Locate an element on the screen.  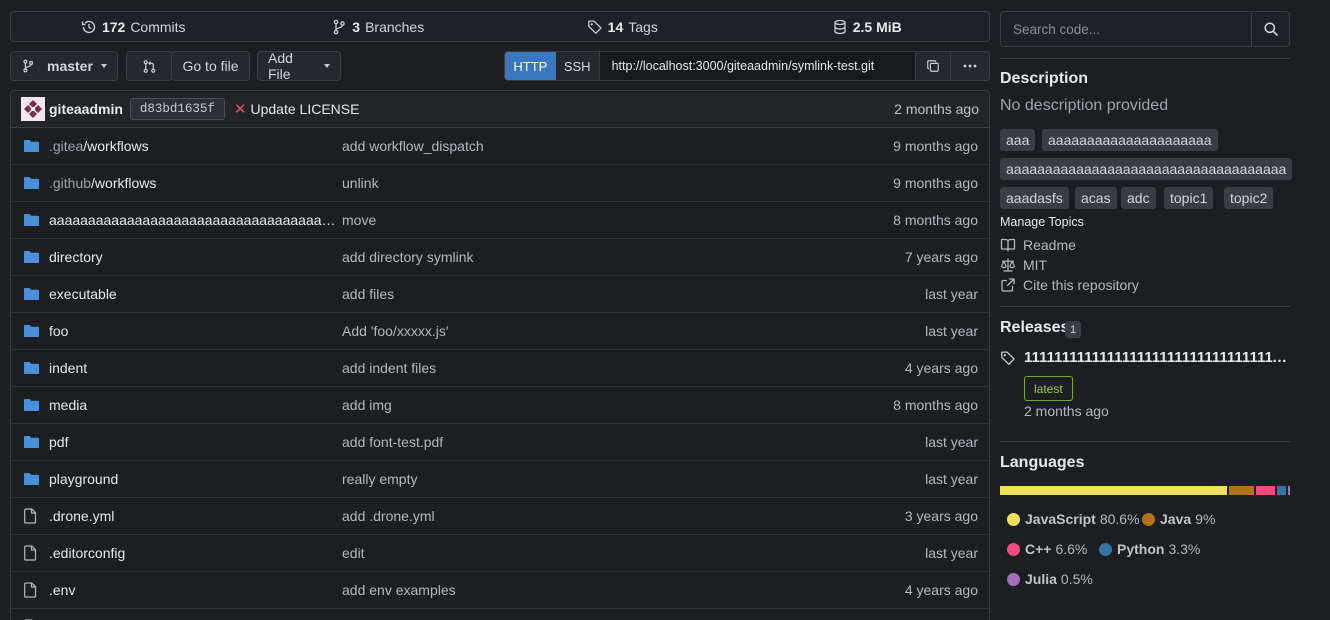
file-commit-message: add indent files is located at coordinates (605, 368).